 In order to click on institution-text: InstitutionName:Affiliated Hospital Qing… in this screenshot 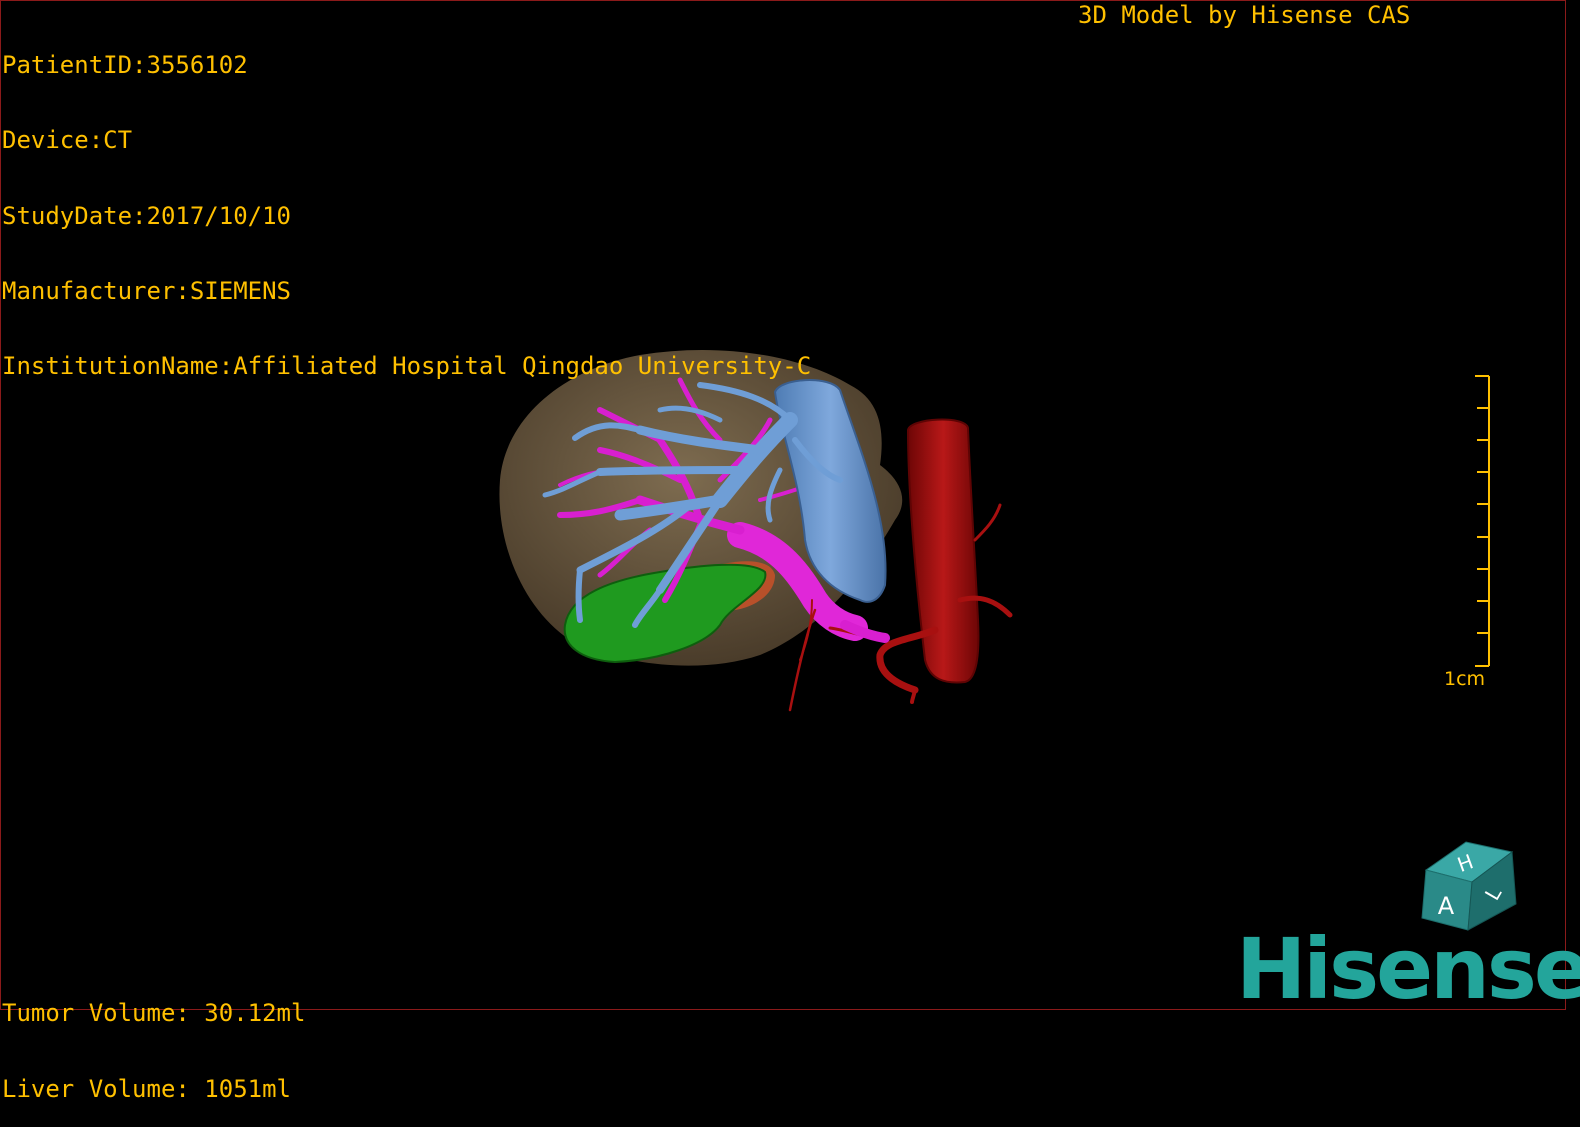, I will do `click(407, 366)`.